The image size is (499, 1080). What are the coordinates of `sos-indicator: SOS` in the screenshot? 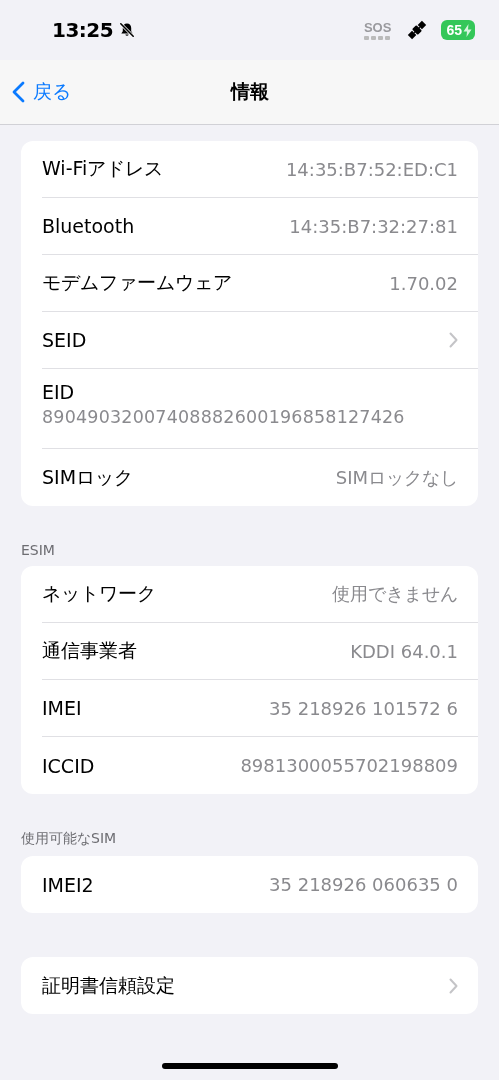 It's located at (377, 30).